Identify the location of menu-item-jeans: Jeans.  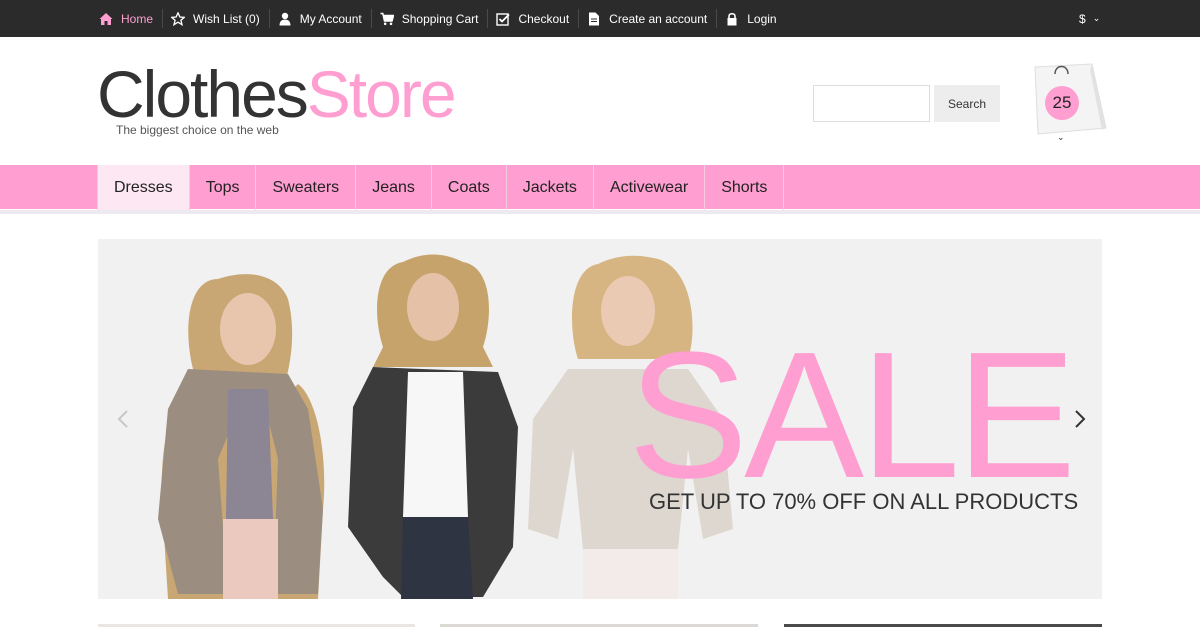
(394, 187).